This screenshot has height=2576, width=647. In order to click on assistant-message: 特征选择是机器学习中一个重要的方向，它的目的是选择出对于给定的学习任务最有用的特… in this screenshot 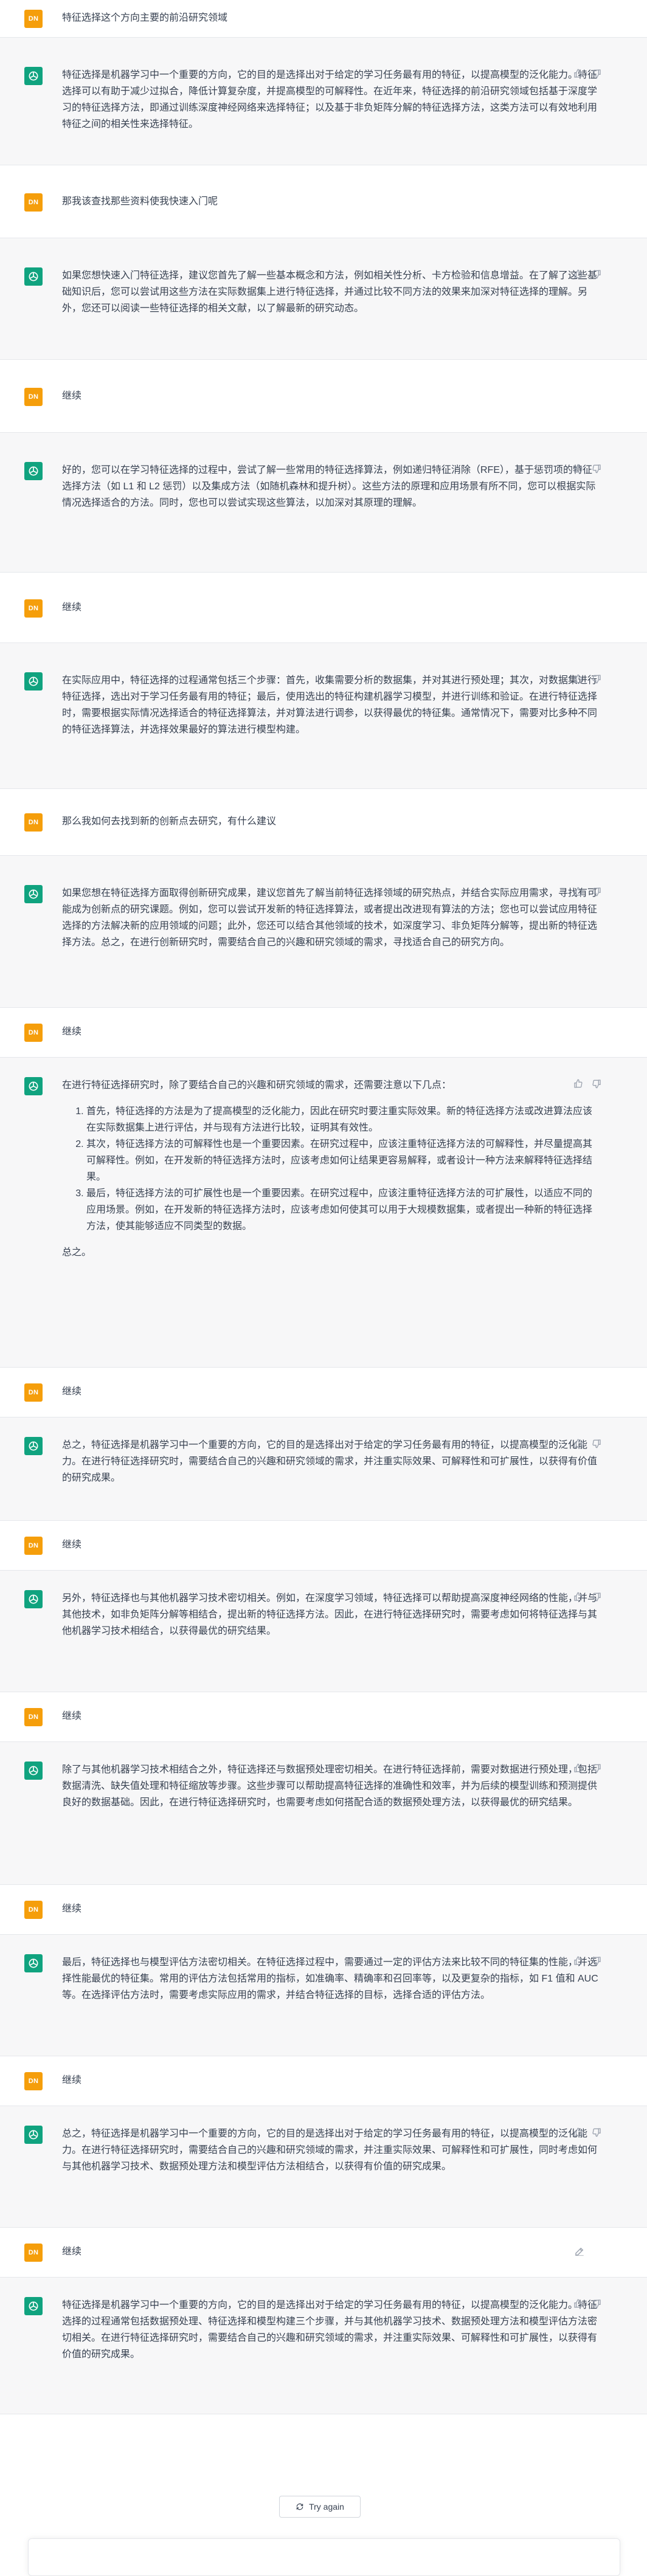, I will do `click(323, 2346)`.